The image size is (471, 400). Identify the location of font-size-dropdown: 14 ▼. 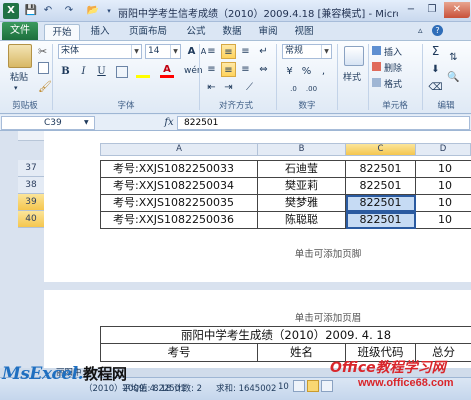
(163, 51).